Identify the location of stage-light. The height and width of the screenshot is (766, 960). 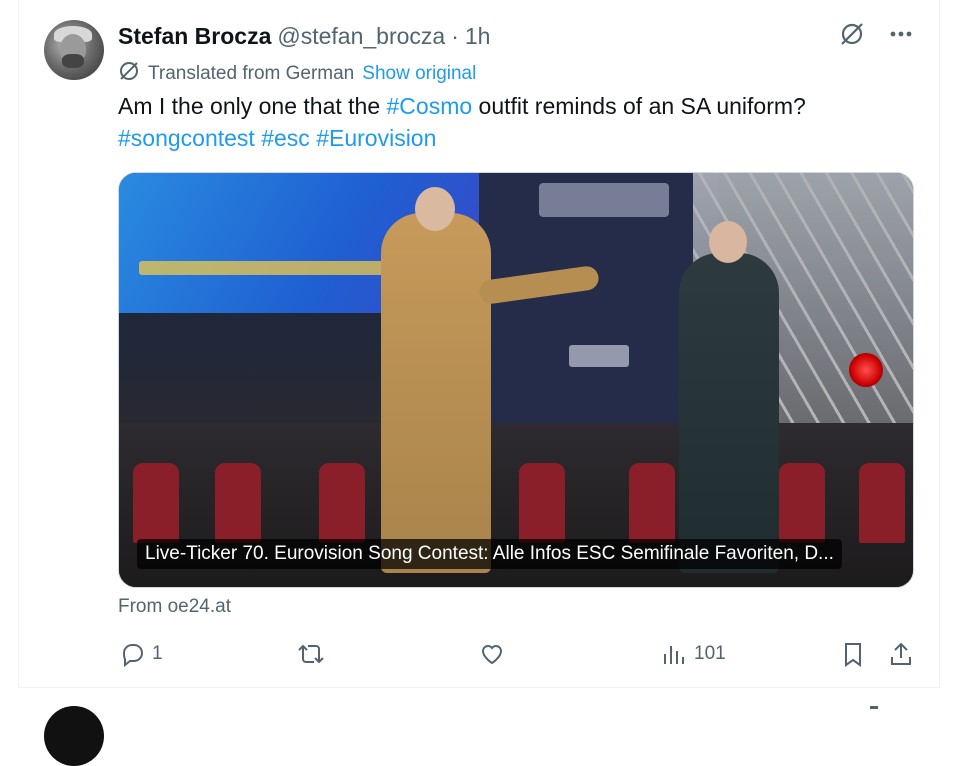
(866, 370).